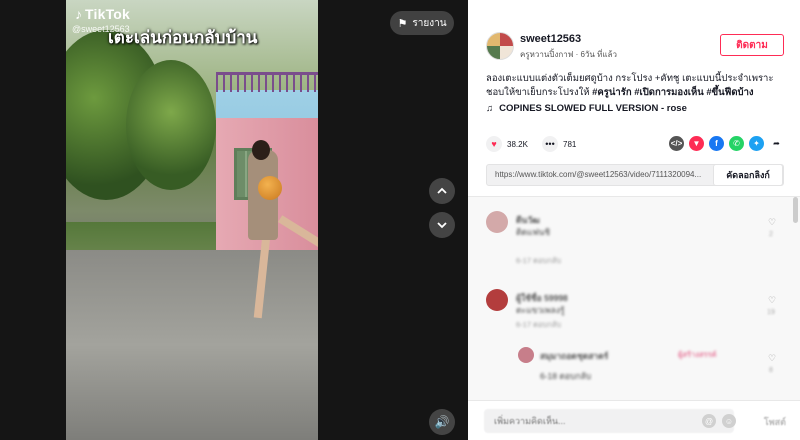 The height and width of the screenshot is (440, 800). Describe the element at coordinates (709, 421) in the screenshot. I see `mention-at-icon: @` at that location.